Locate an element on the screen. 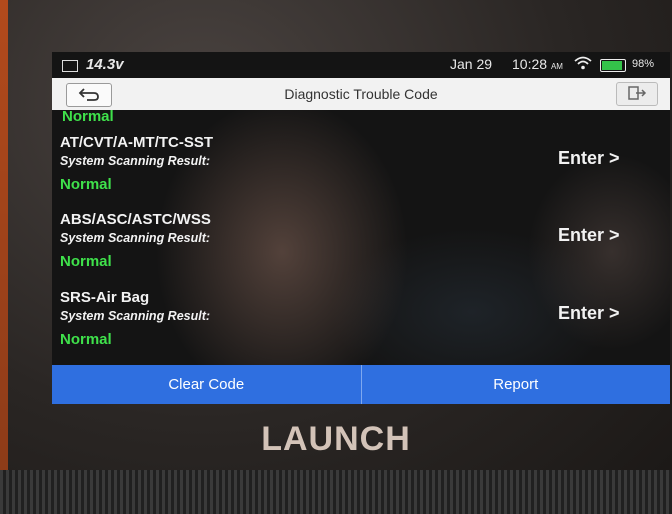  status-bar: 14.3v Jan 29 10:28 AM 98% is located at coordinates (361, 65).